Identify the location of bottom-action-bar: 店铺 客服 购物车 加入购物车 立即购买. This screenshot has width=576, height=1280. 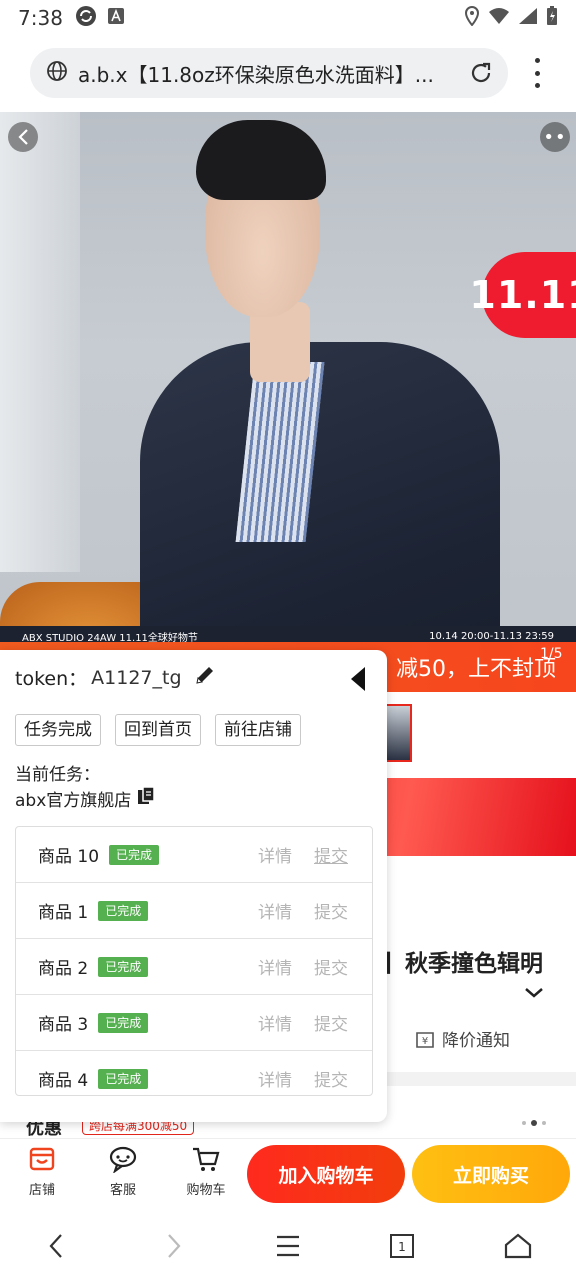
(288, 1173).